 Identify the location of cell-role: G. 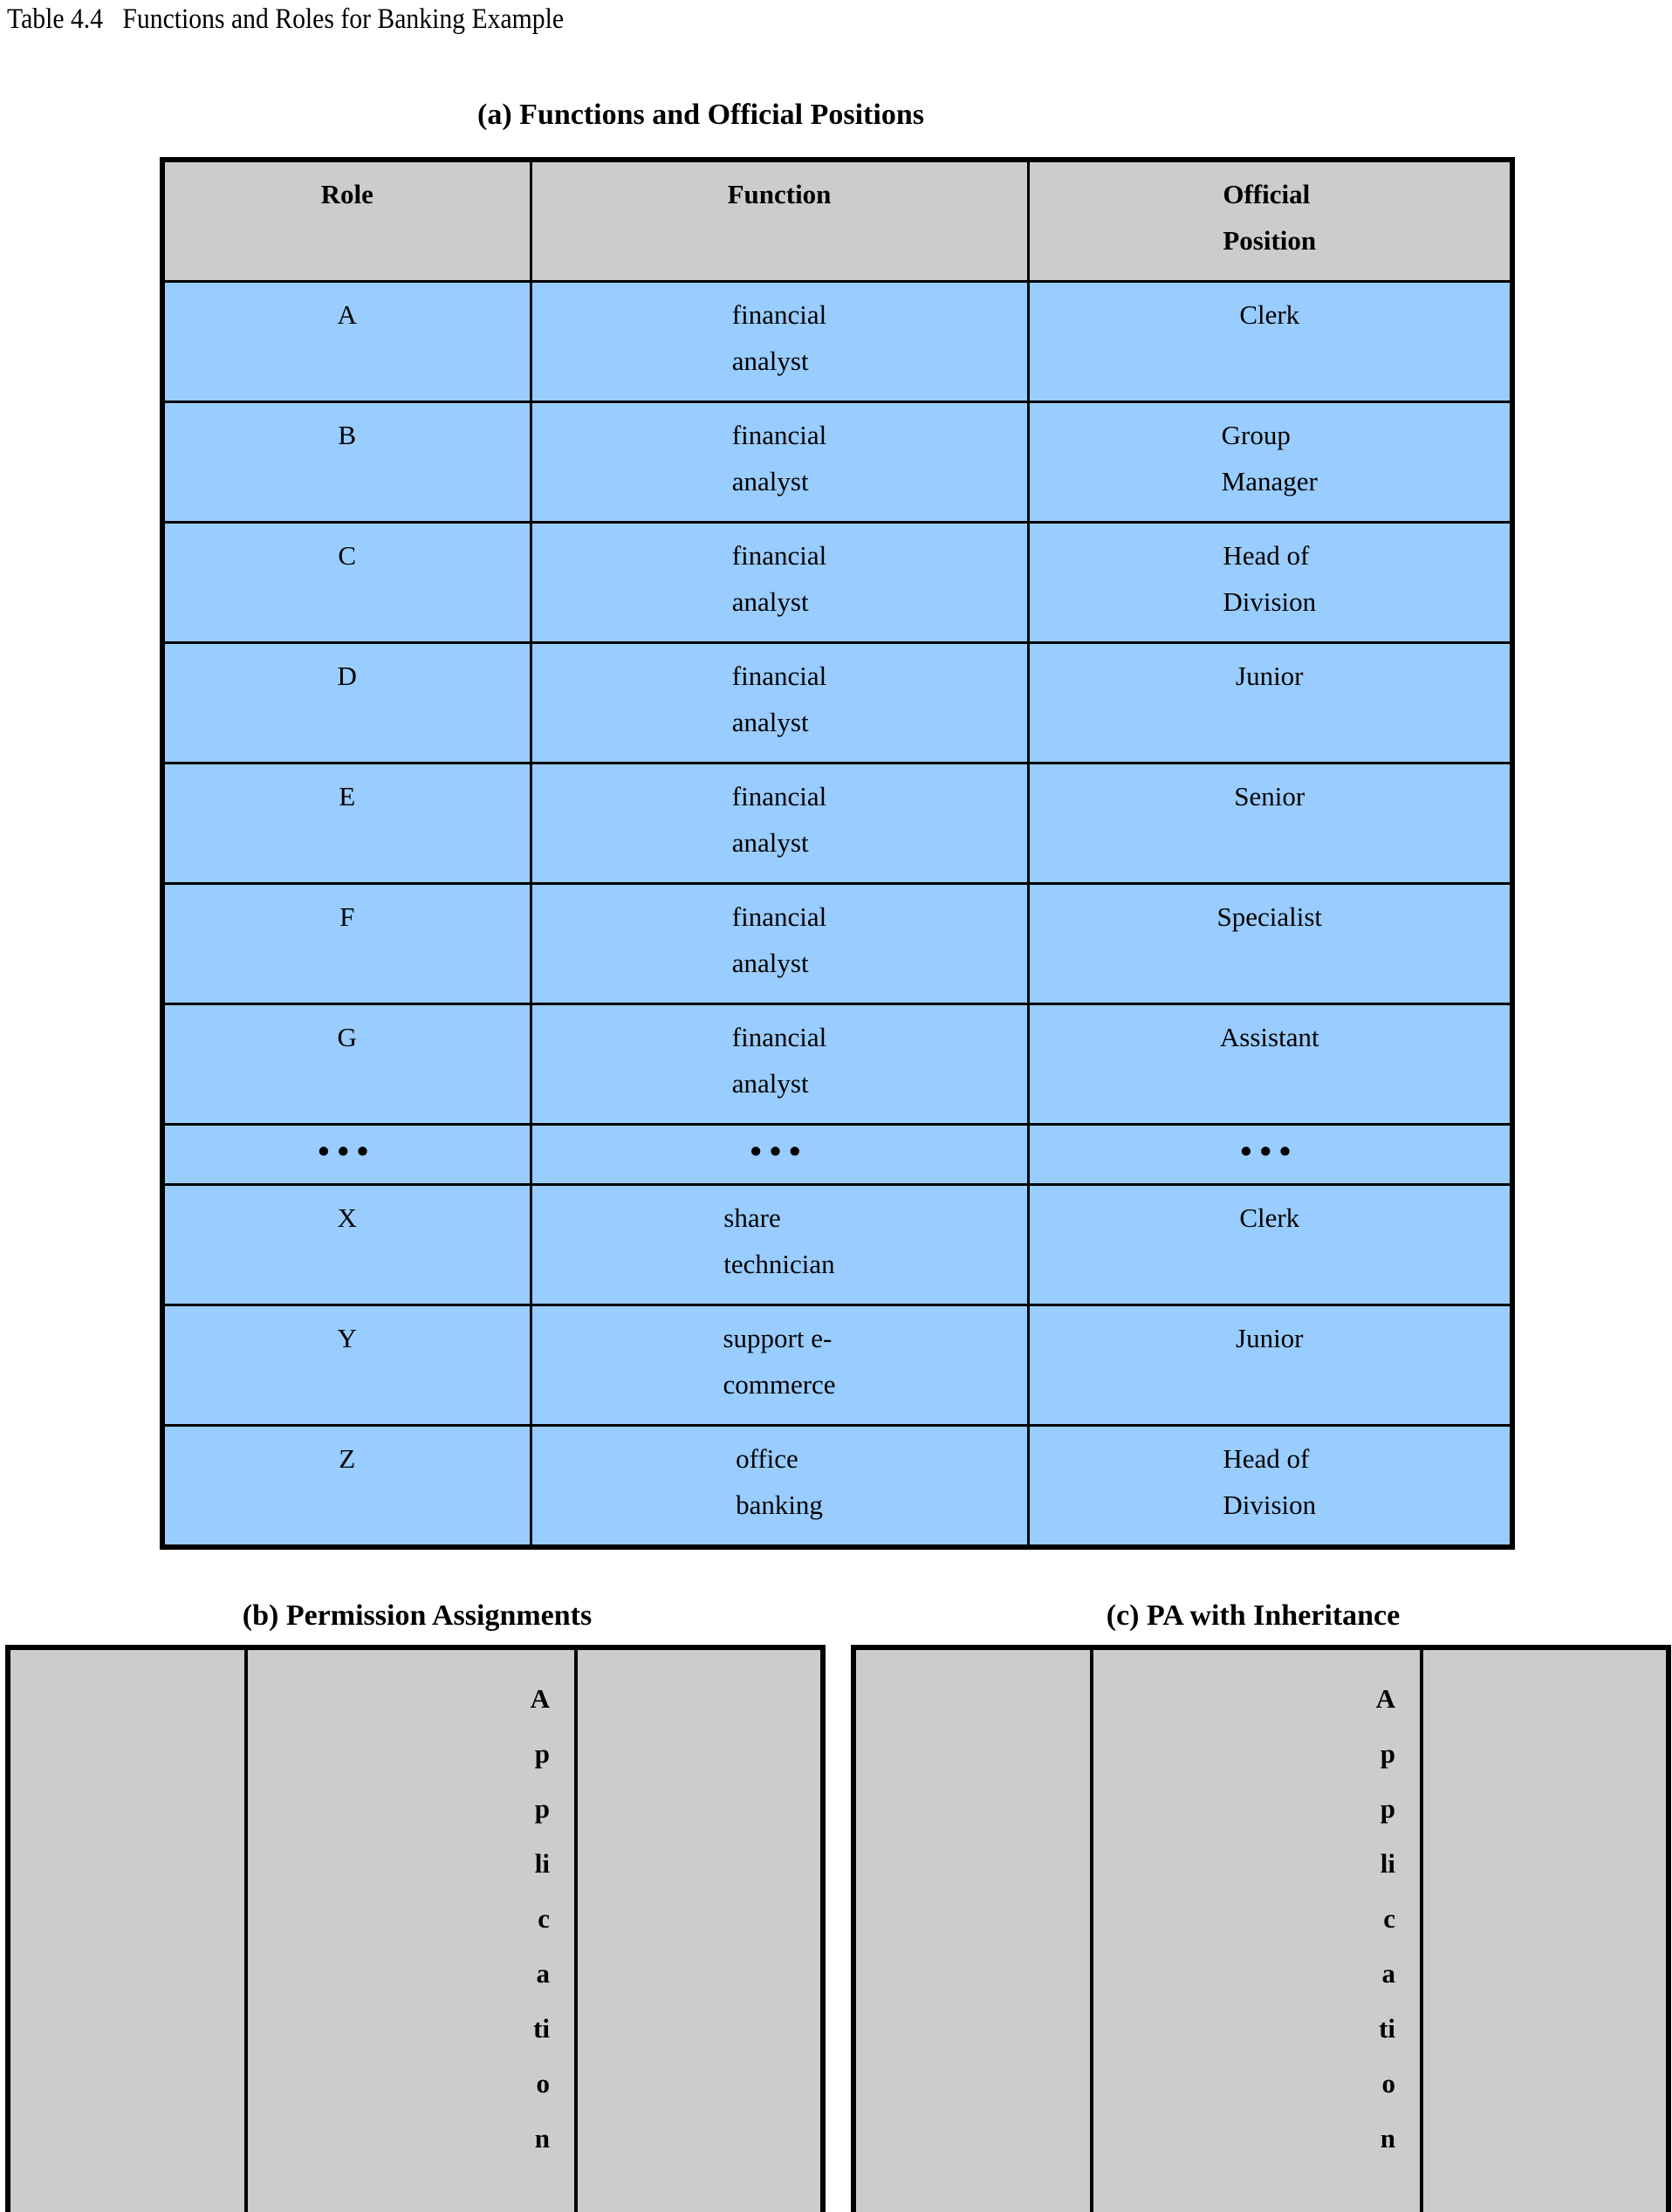
(346, 1064).